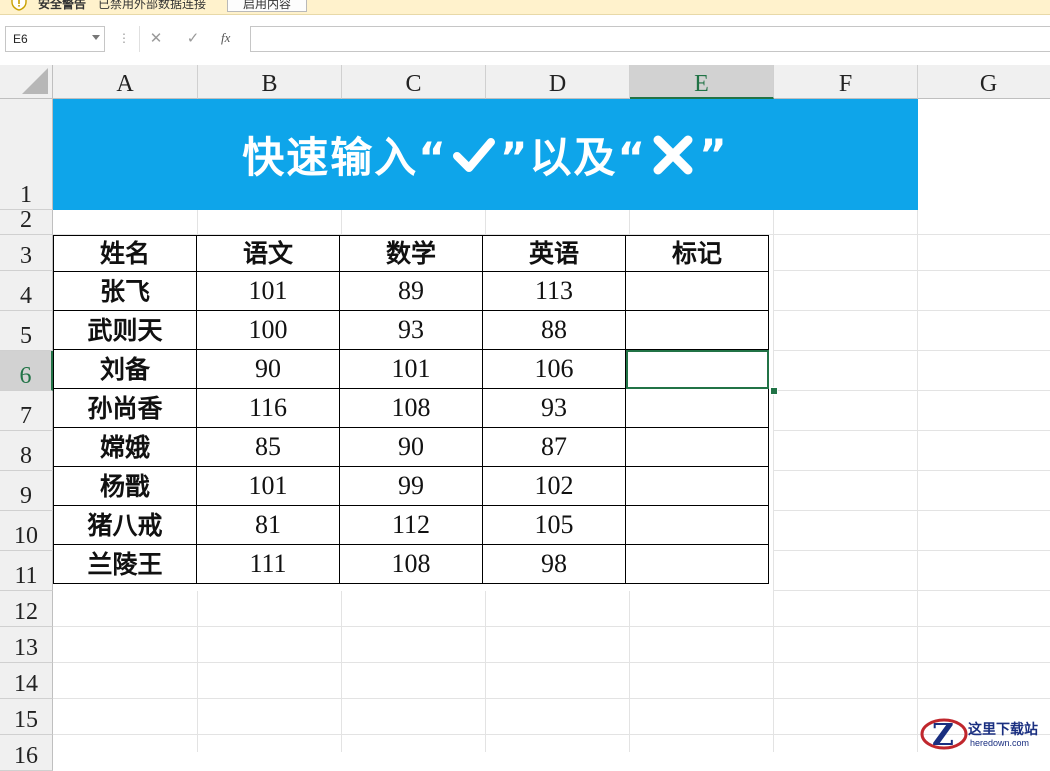  I want to click on cell-math: 101, so click(411, 369).